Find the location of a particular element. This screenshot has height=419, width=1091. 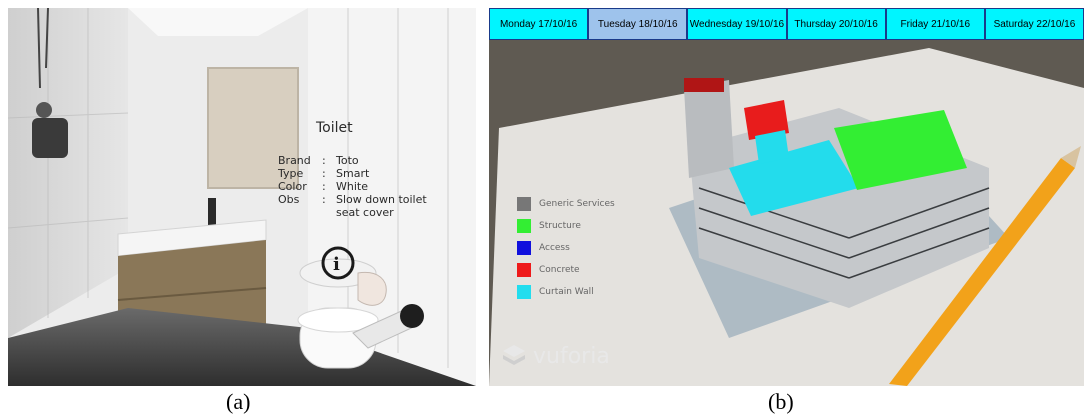

tab-thursday: Thursday 20/10/16 is located at coordinates (836, 24).